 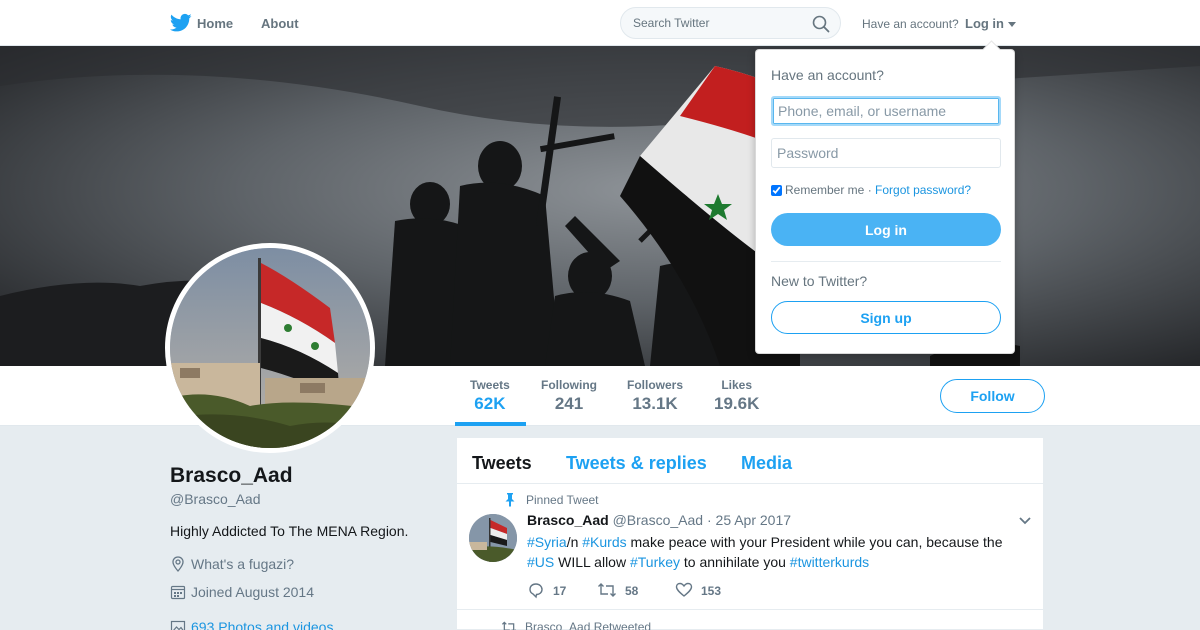 I want to click on tweet-author-name: Brasco_Aad, so click(x=568, y=520).